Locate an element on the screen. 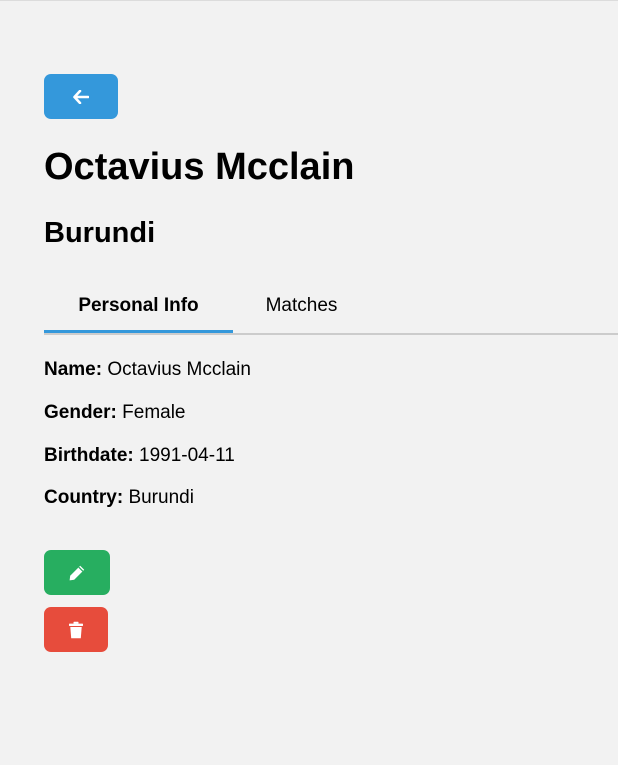 The width and height of the screenshot is (618, 765). tab-matches: Matches is located at coordinates (301, 306).